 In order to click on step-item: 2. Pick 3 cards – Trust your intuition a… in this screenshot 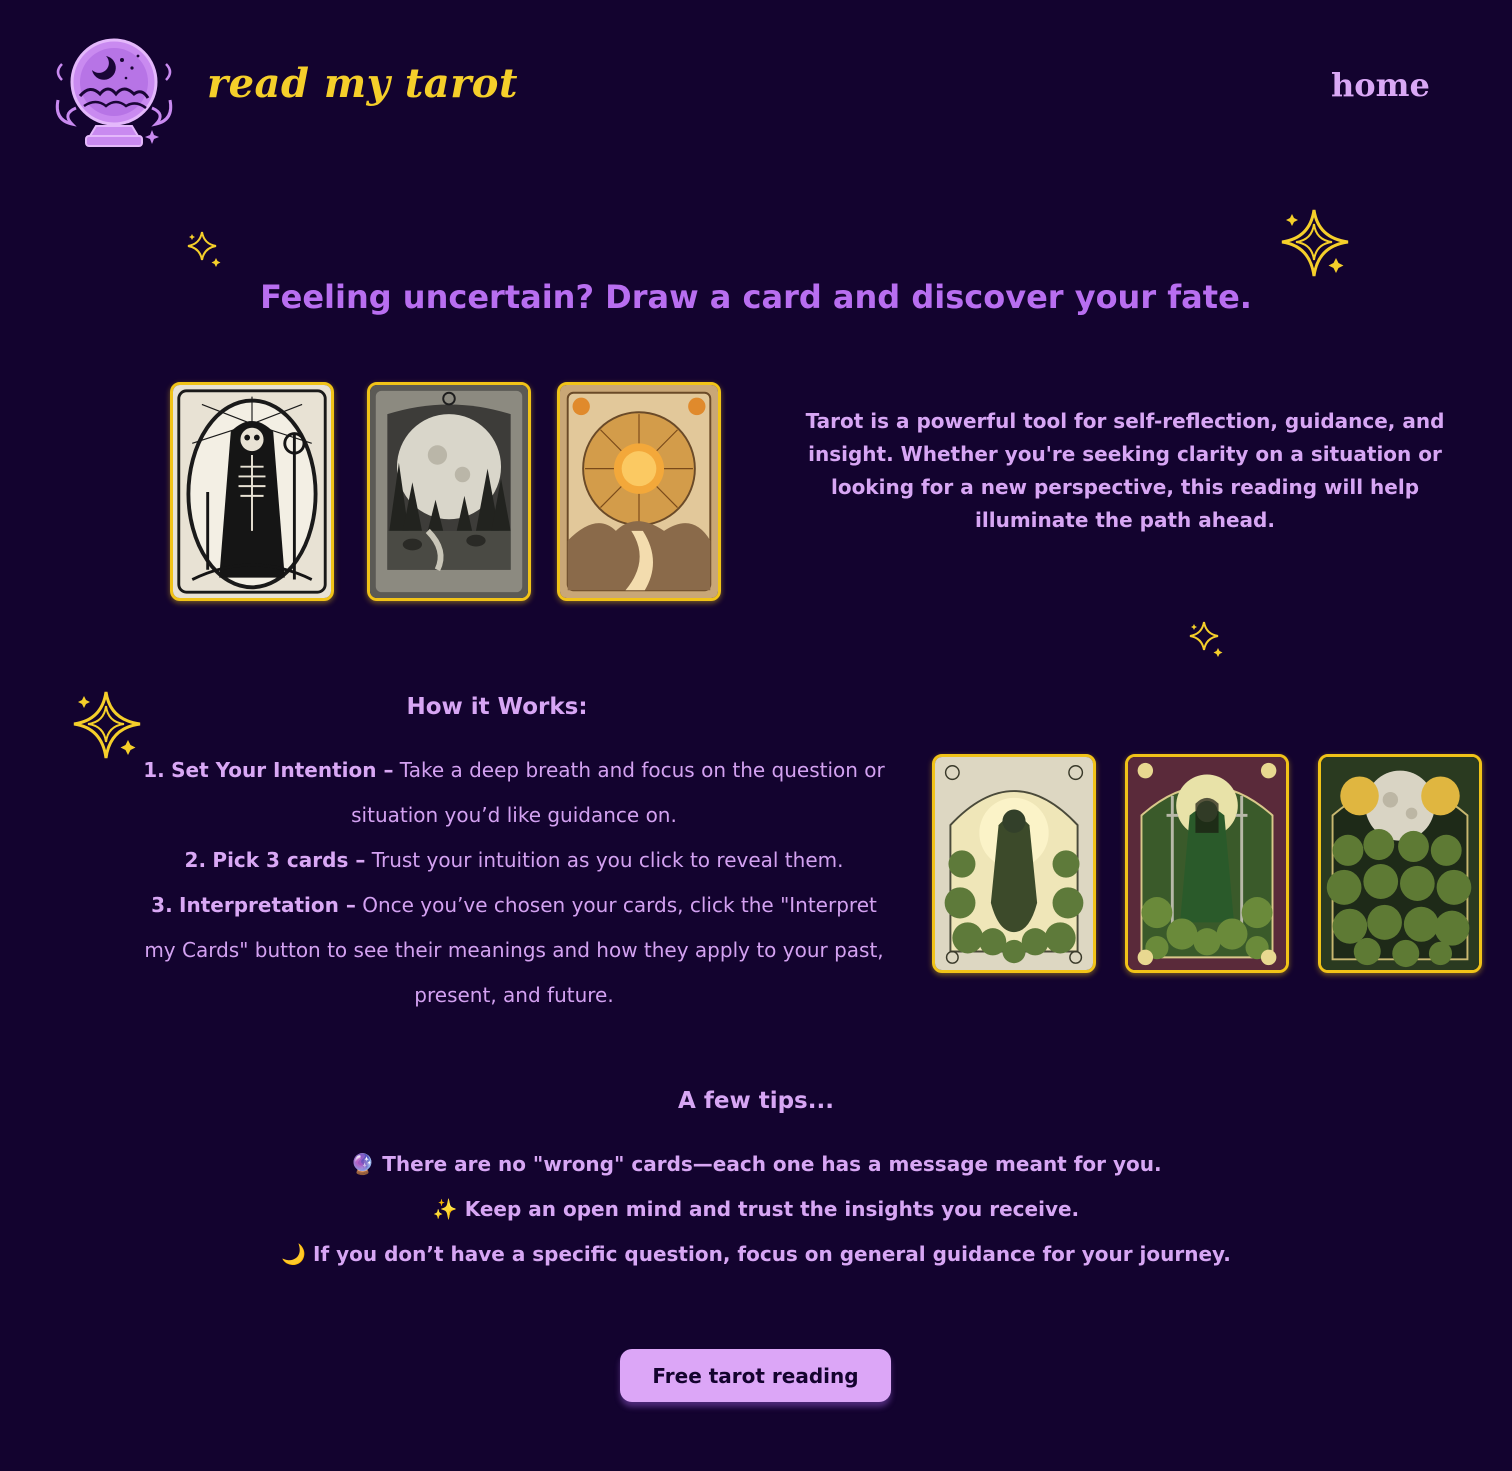, I will do `click(514, 860)`.